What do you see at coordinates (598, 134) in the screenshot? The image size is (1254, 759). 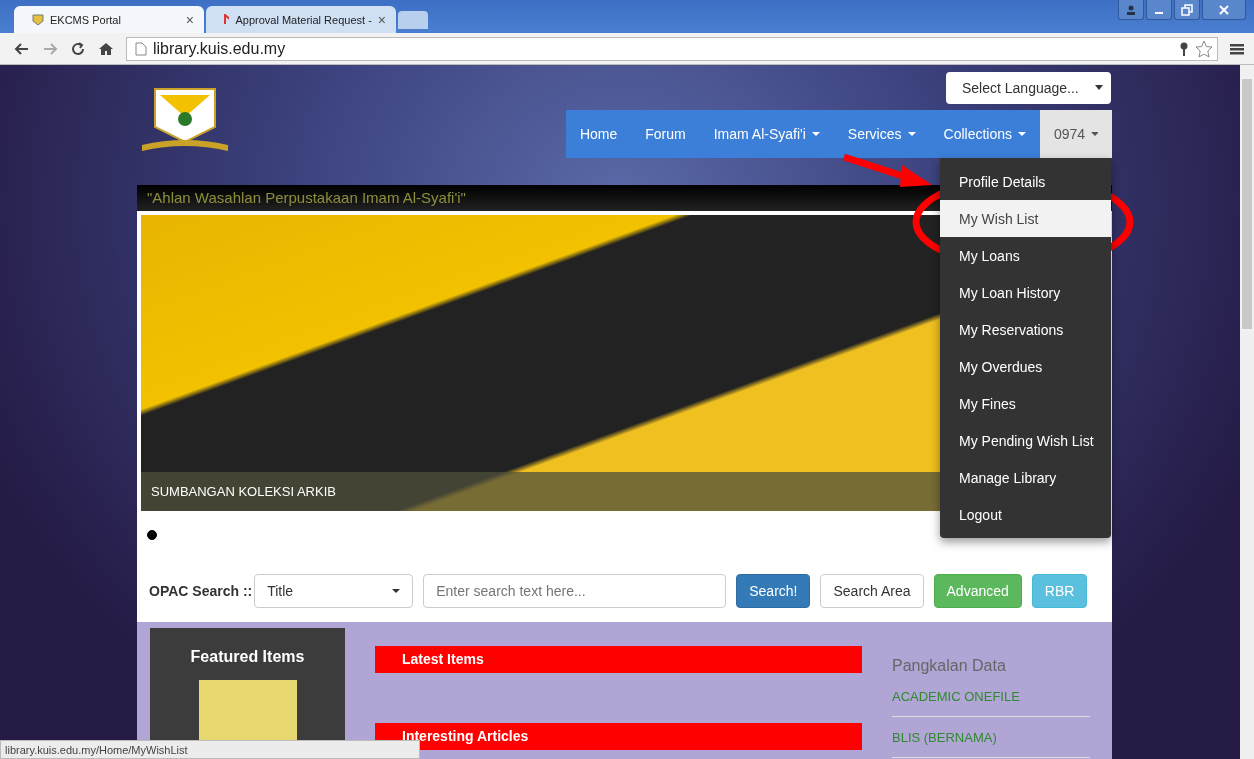 I see `nav-link: Home` at bounding box center [598, 134].